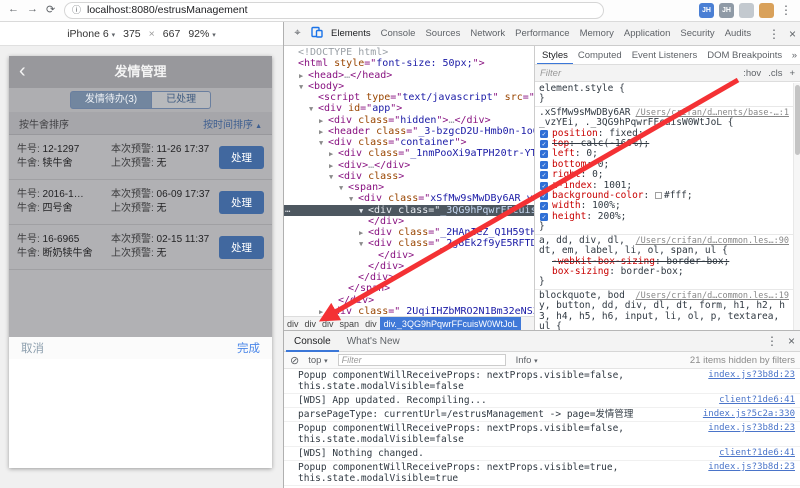  I want to click on dom-tree-node: ▶ <div class="hidden">…</div>, so click(409, 120).